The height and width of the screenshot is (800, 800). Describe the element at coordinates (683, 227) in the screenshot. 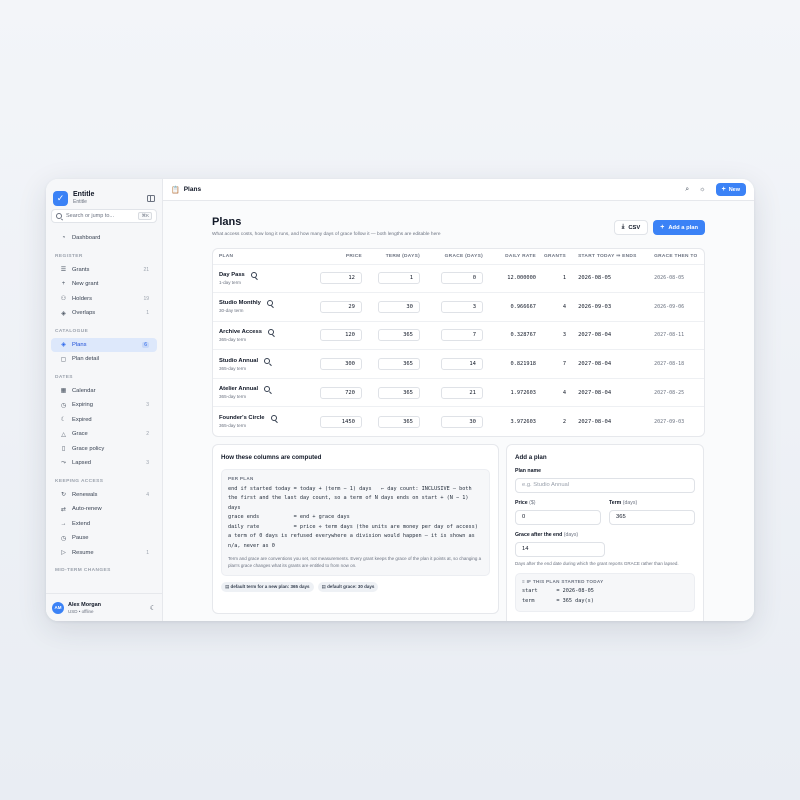

I see `add-plan-label: Add a plan` at that location.